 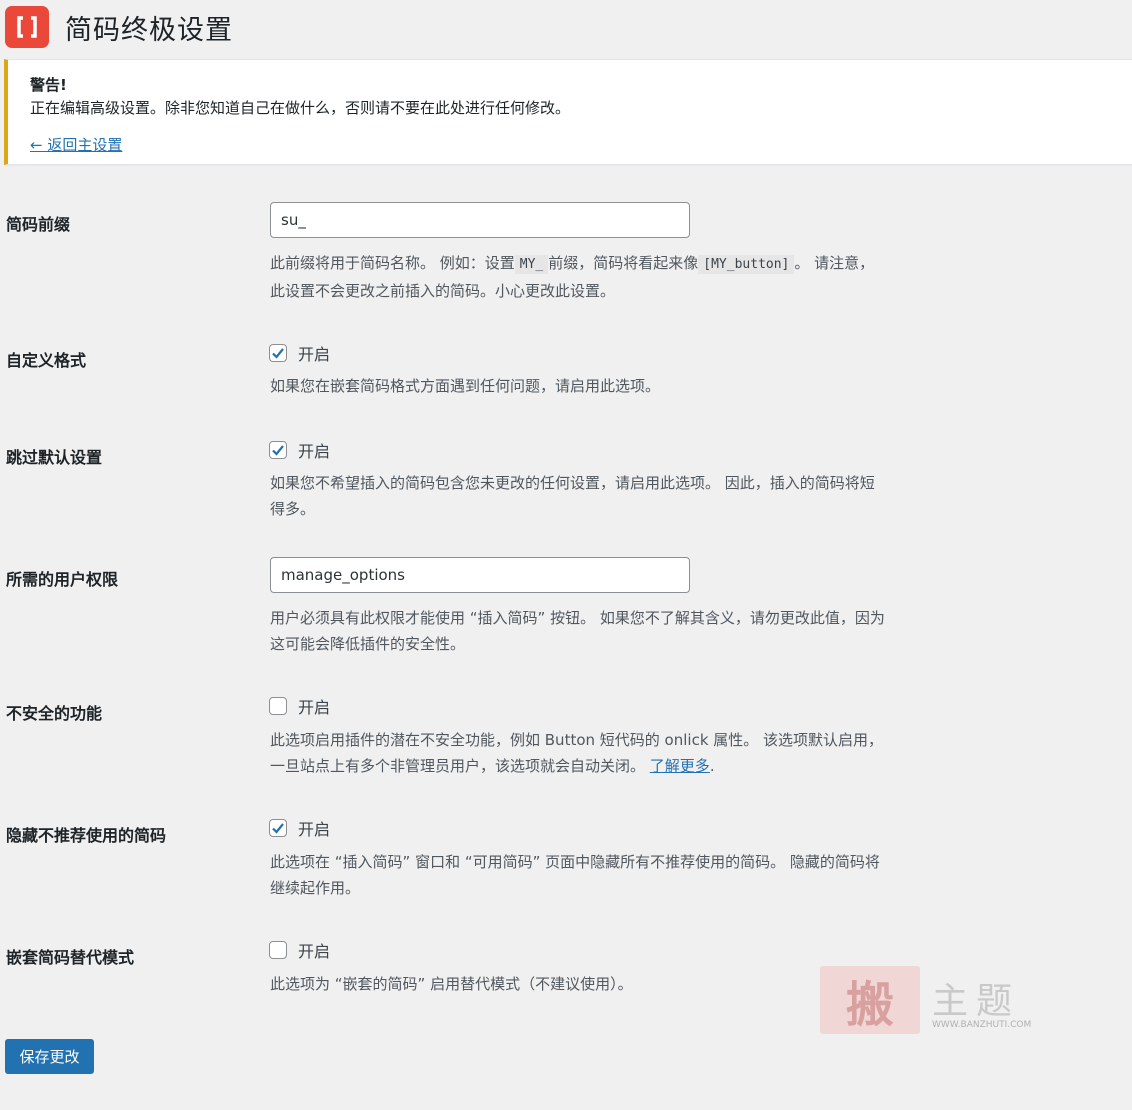 I want to click on page-title: 简码终极设置, so click(x=149, y=30).